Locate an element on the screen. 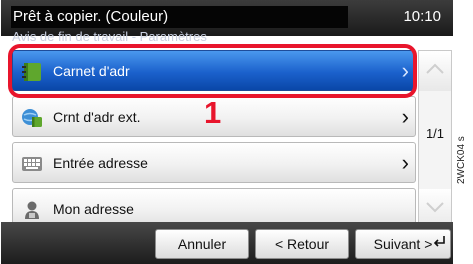  cancel-button: Annuler is located at coordinates (202, 244).